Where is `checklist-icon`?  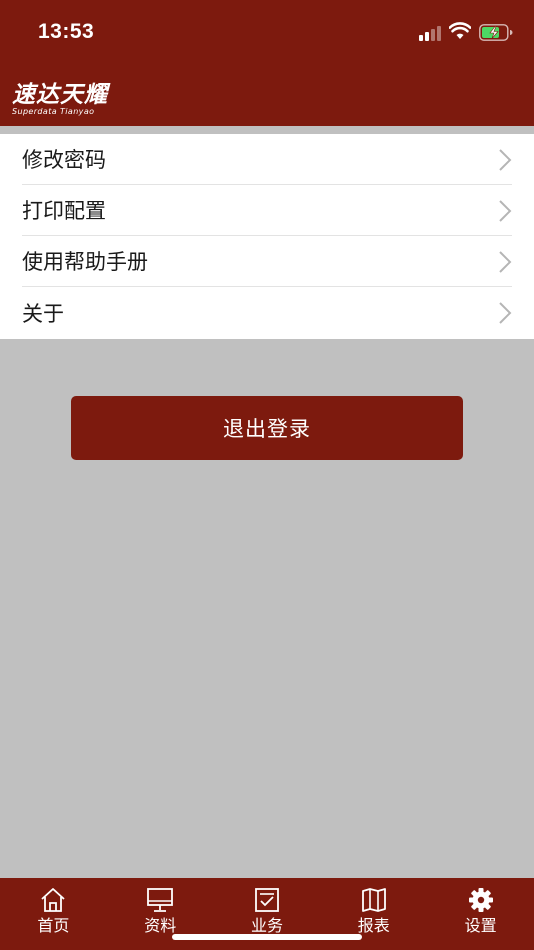 checklist-icon is located at coordinates (267, 900).